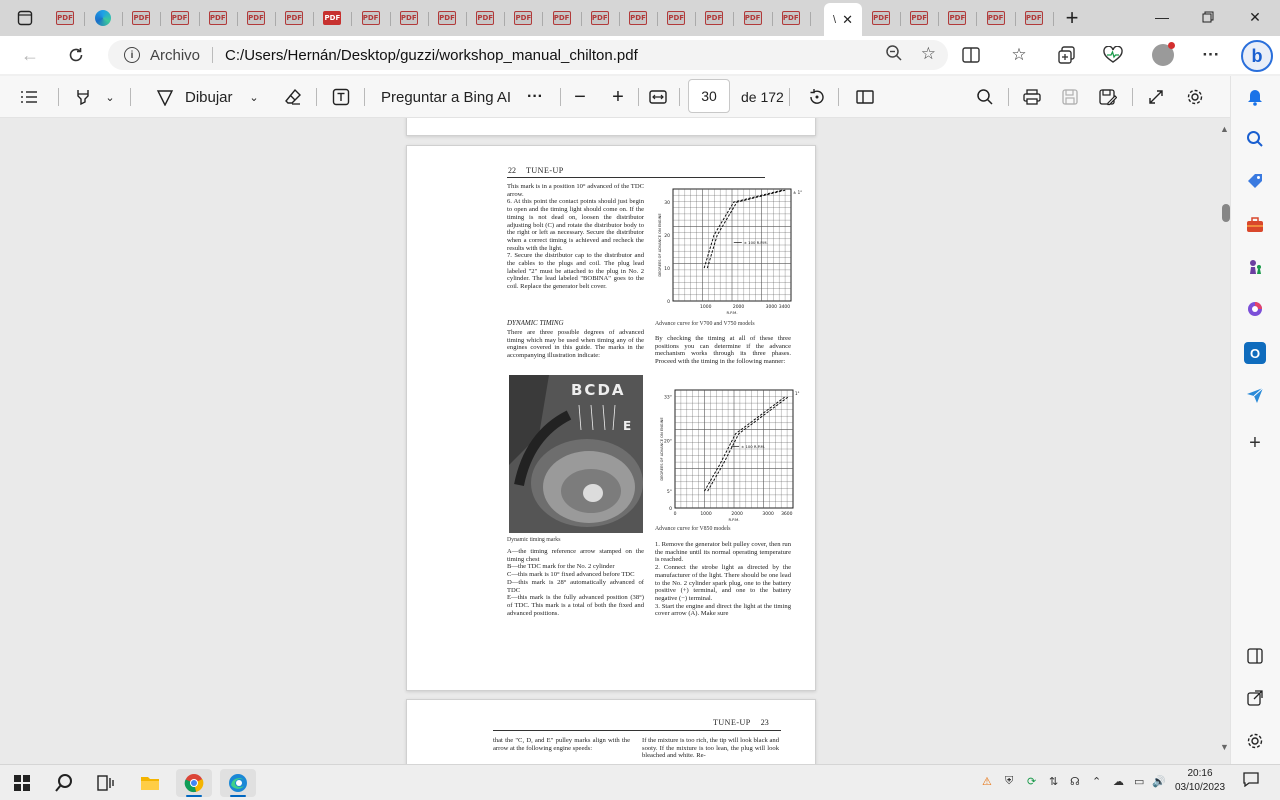 The width and height of the screenshot is (1280, 800). I want to click on task-view-icon, so click(106, 783).